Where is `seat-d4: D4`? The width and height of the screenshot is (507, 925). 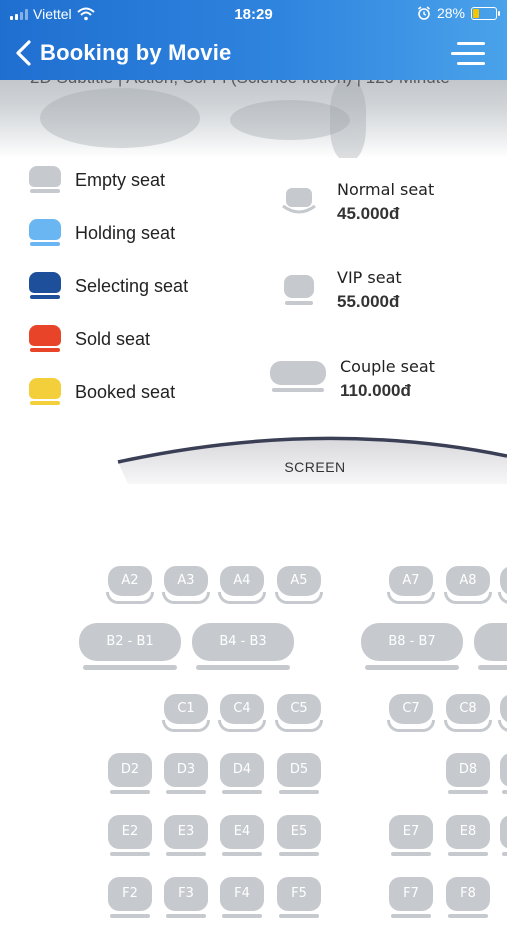
seat-d4: D4 is located at coordinates (242, 777).